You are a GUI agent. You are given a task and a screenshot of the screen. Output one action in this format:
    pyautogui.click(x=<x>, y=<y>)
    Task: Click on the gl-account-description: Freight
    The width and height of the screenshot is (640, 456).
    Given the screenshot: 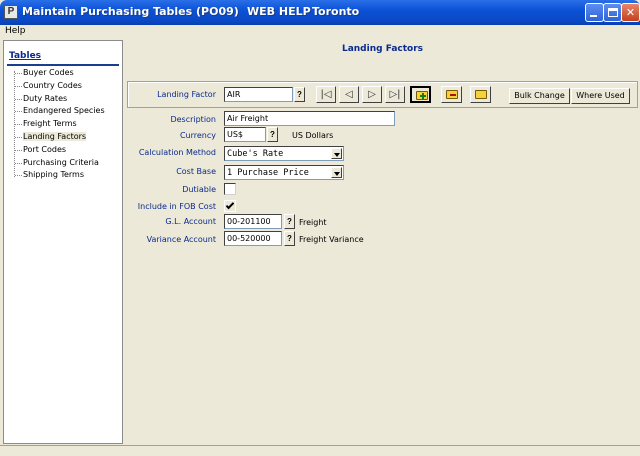 What is the action you would take?
    pyautogui.click(x=313, y=222)
    